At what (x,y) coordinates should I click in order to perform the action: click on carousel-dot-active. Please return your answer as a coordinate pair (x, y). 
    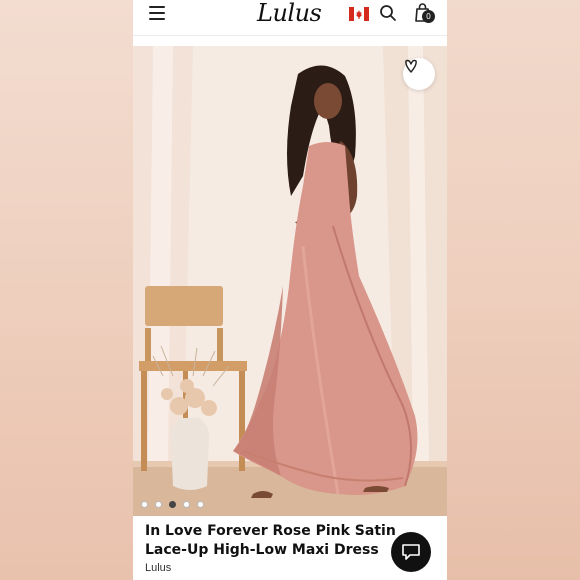
    Looking at the image, I should click on (172, 504).